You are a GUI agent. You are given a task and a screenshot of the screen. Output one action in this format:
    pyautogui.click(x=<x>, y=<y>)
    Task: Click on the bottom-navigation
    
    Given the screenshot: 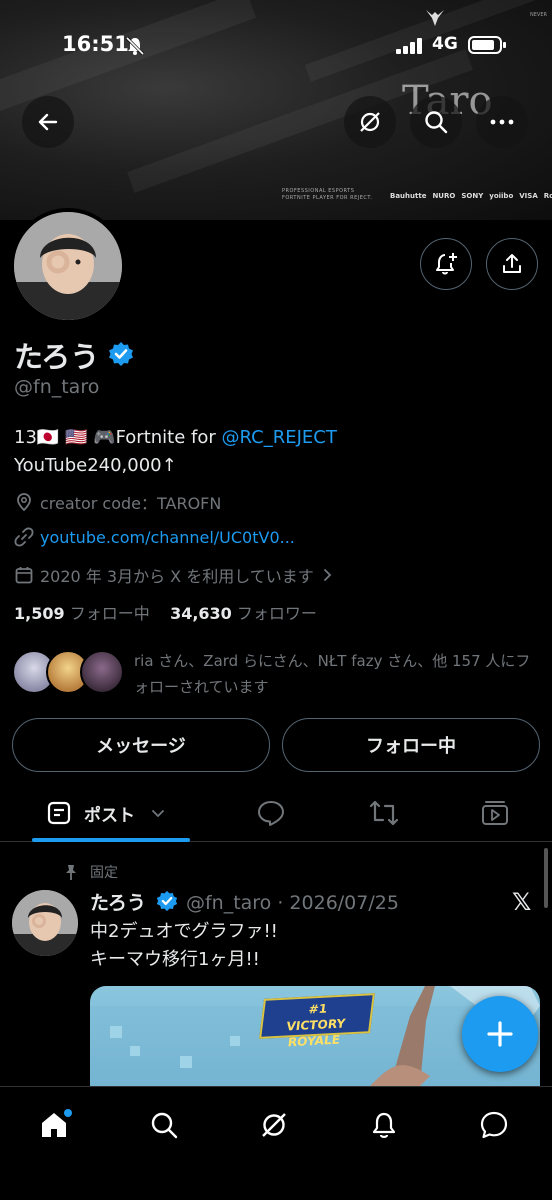 What is the action you would take?
    pyautogui.click(x=276, y=1143)
    